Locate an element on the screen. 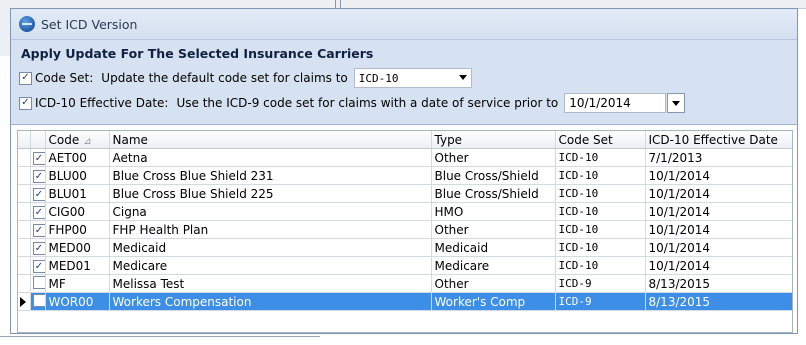 Image resolution: width=806 pixels, height=345 pixels. cell-name: FHP Health Plan is located at coordinates (270, 229).